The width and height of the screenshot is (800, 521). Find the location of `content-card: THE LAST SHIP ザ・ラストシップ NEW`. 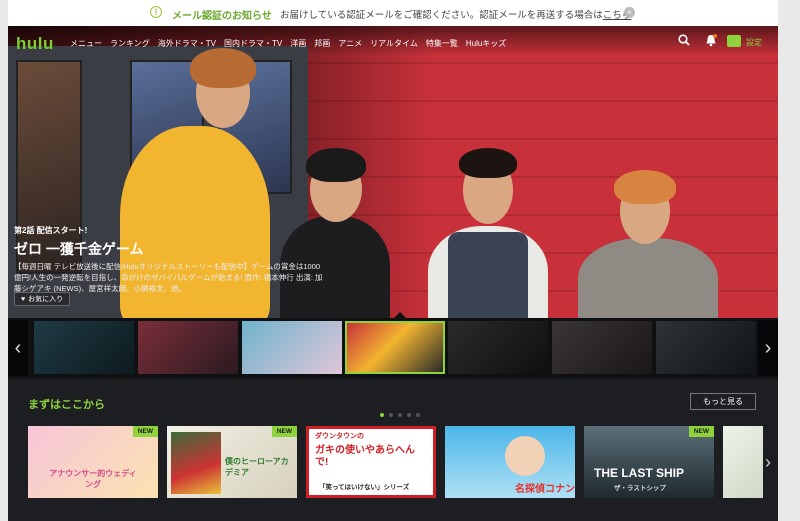

content-card: THE LAST SHIP ザ・ラストシップ NEW is located at coordinates (649, 462).